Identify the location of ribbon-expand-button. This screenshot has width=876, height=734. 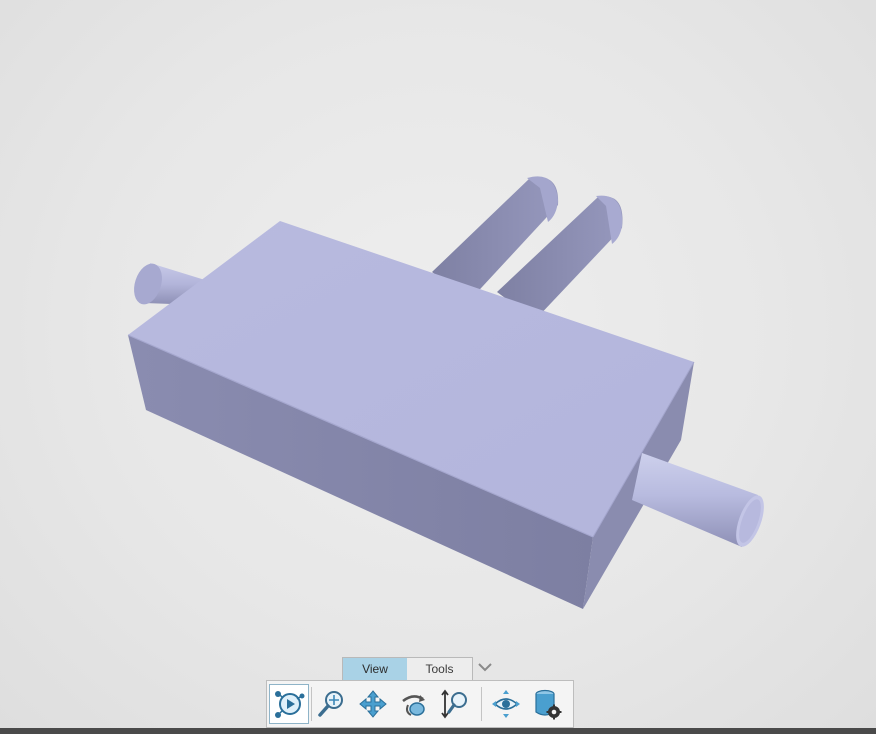
(485, 668).